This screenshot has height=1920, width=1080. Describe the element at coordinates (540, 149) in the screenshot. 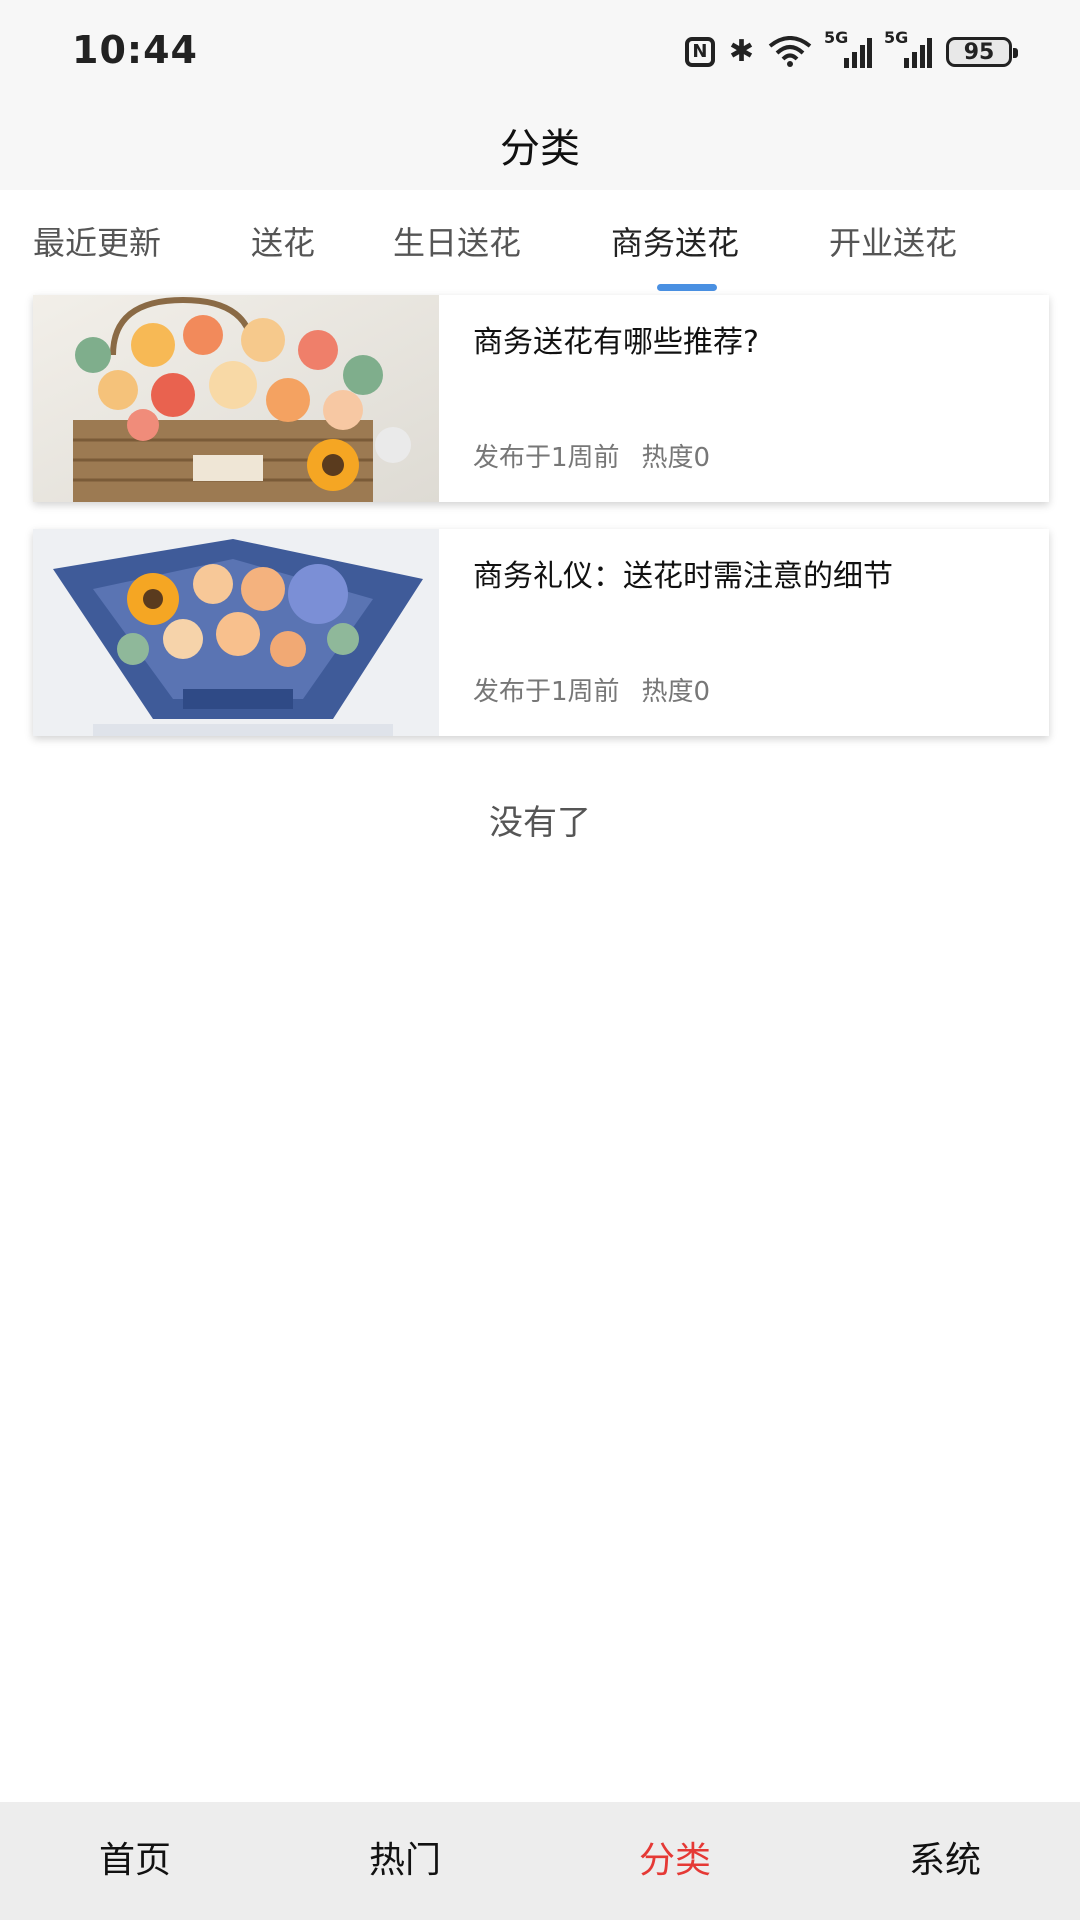

I see `page-title: 分类` at that location.